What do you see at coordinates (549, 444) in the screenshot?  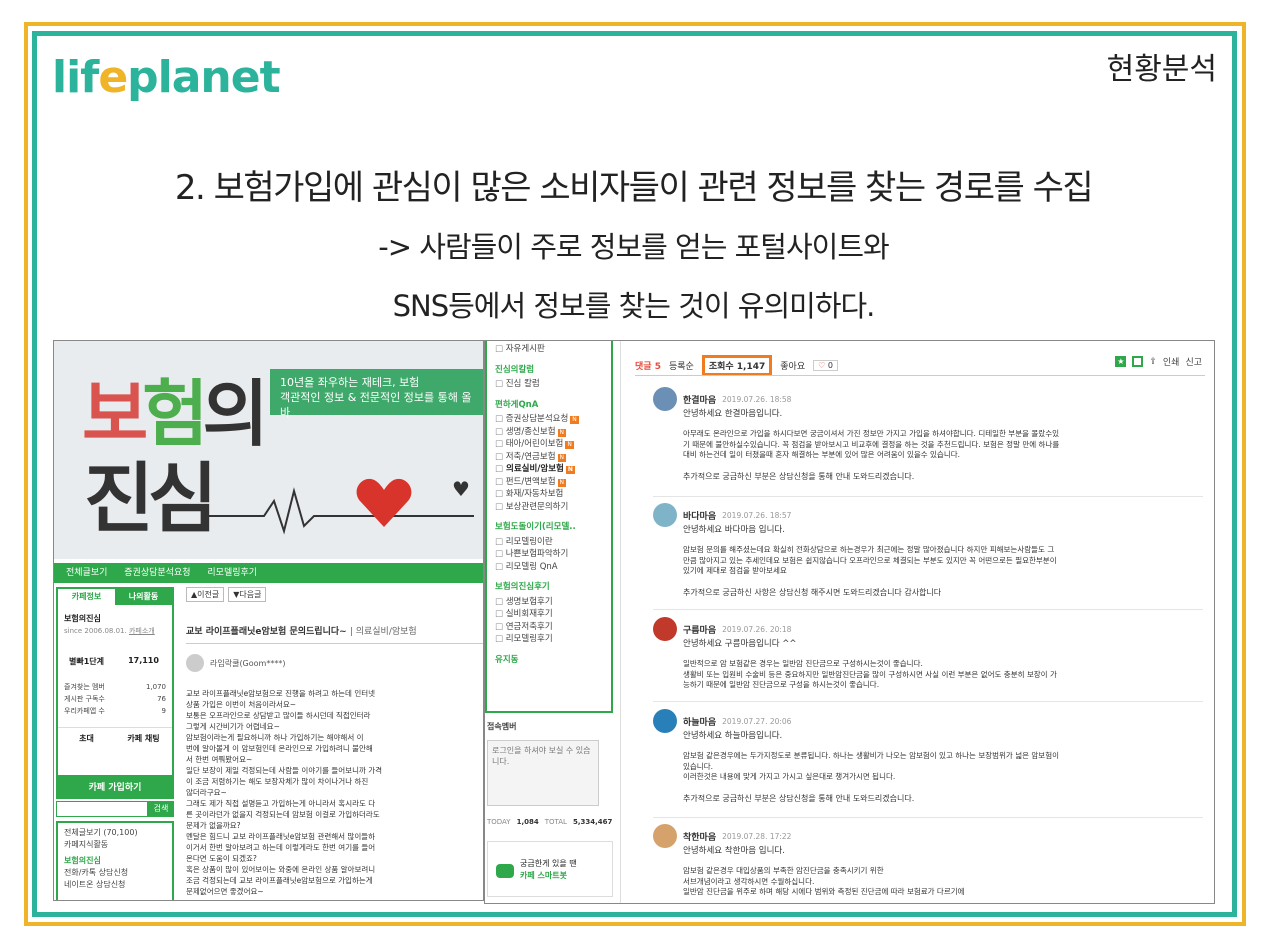 I see `menu-item: 태아/어린이보험N` at bounding box center [549, 444].